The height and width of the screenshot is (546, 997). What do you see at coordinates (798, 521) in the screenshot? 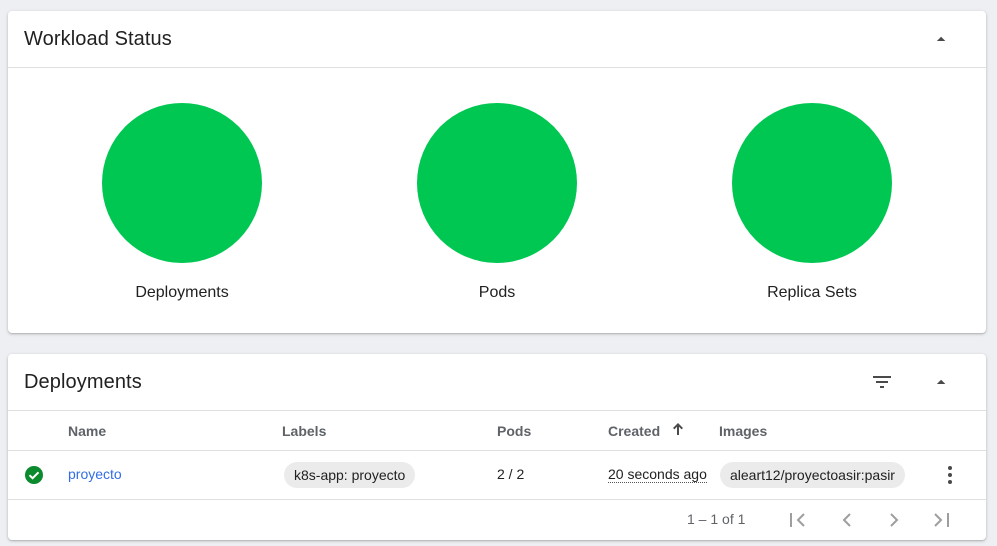
I see `first-page-icon` at bounding box center [798, 521].